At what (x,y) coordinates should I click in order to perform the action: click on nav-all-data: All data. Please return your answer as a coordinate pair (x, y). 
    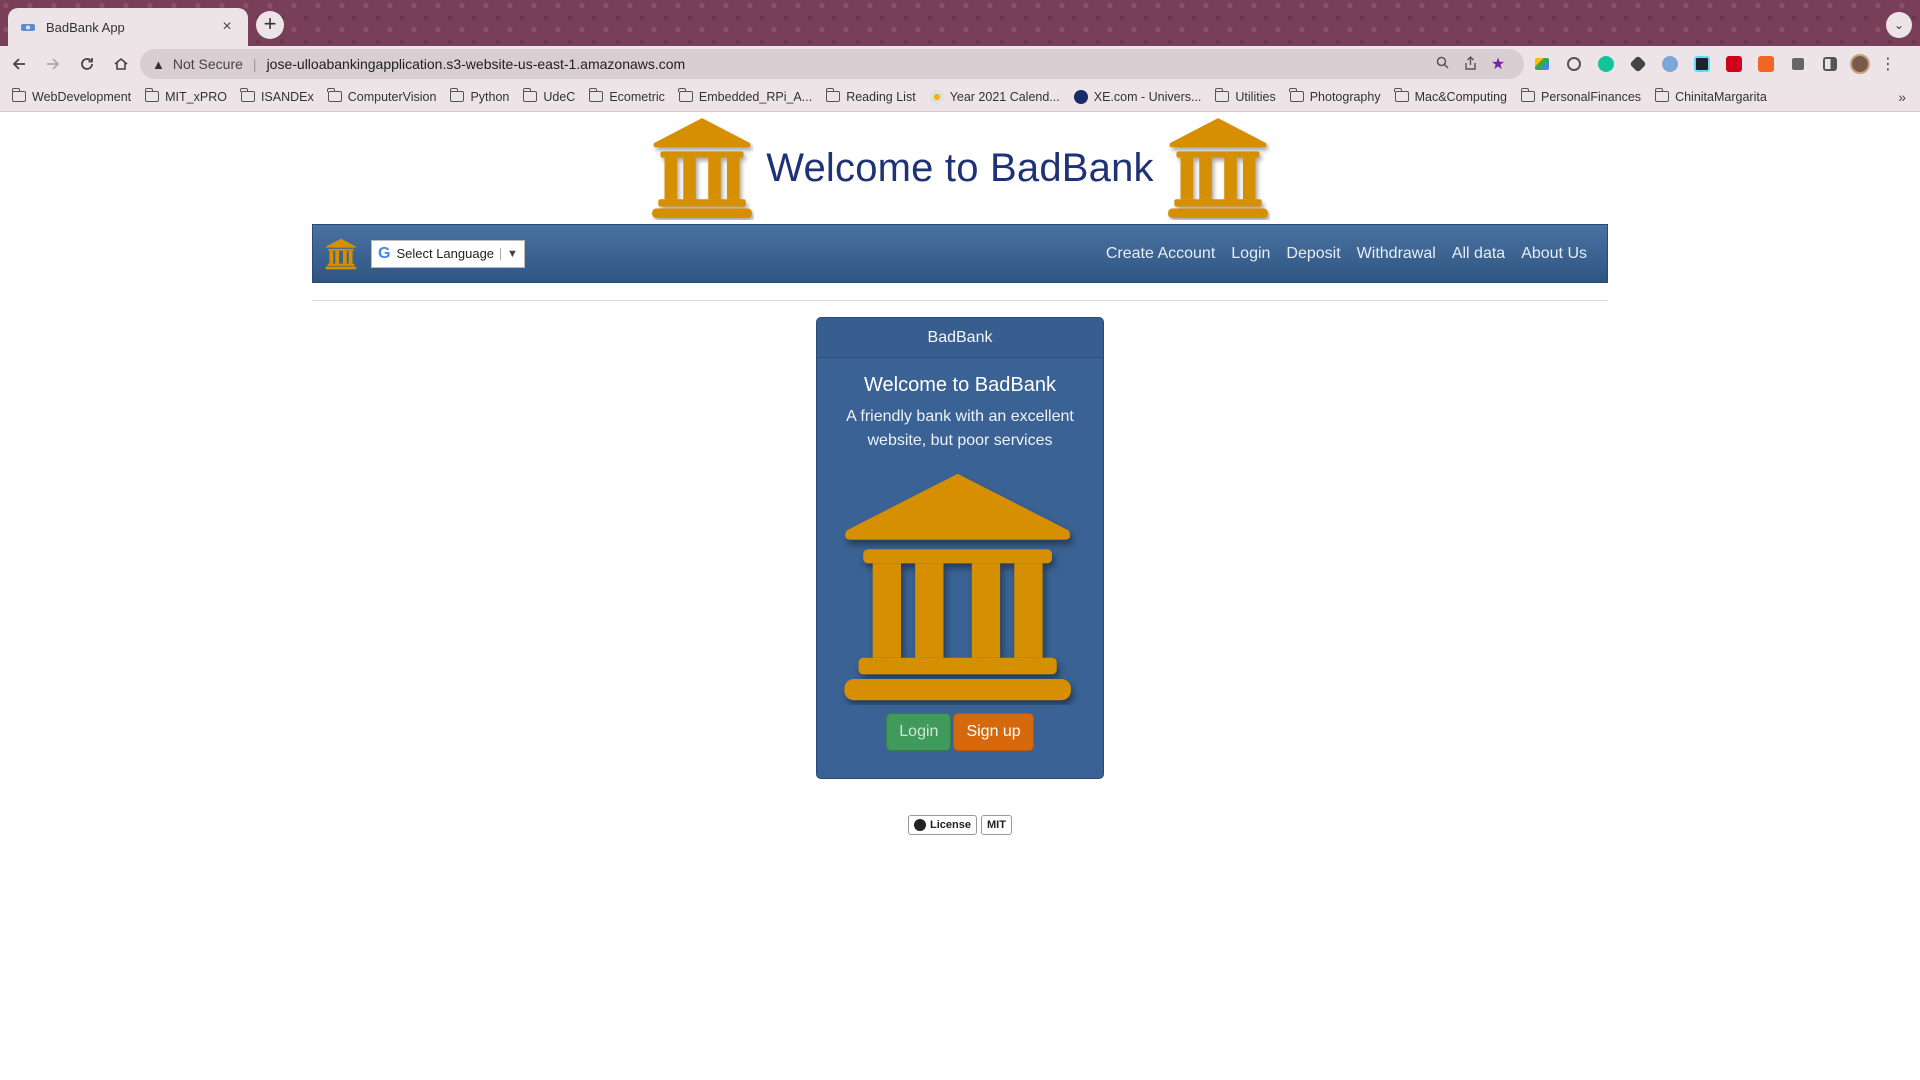
    Looking at the image, I should click on (1478, 254).